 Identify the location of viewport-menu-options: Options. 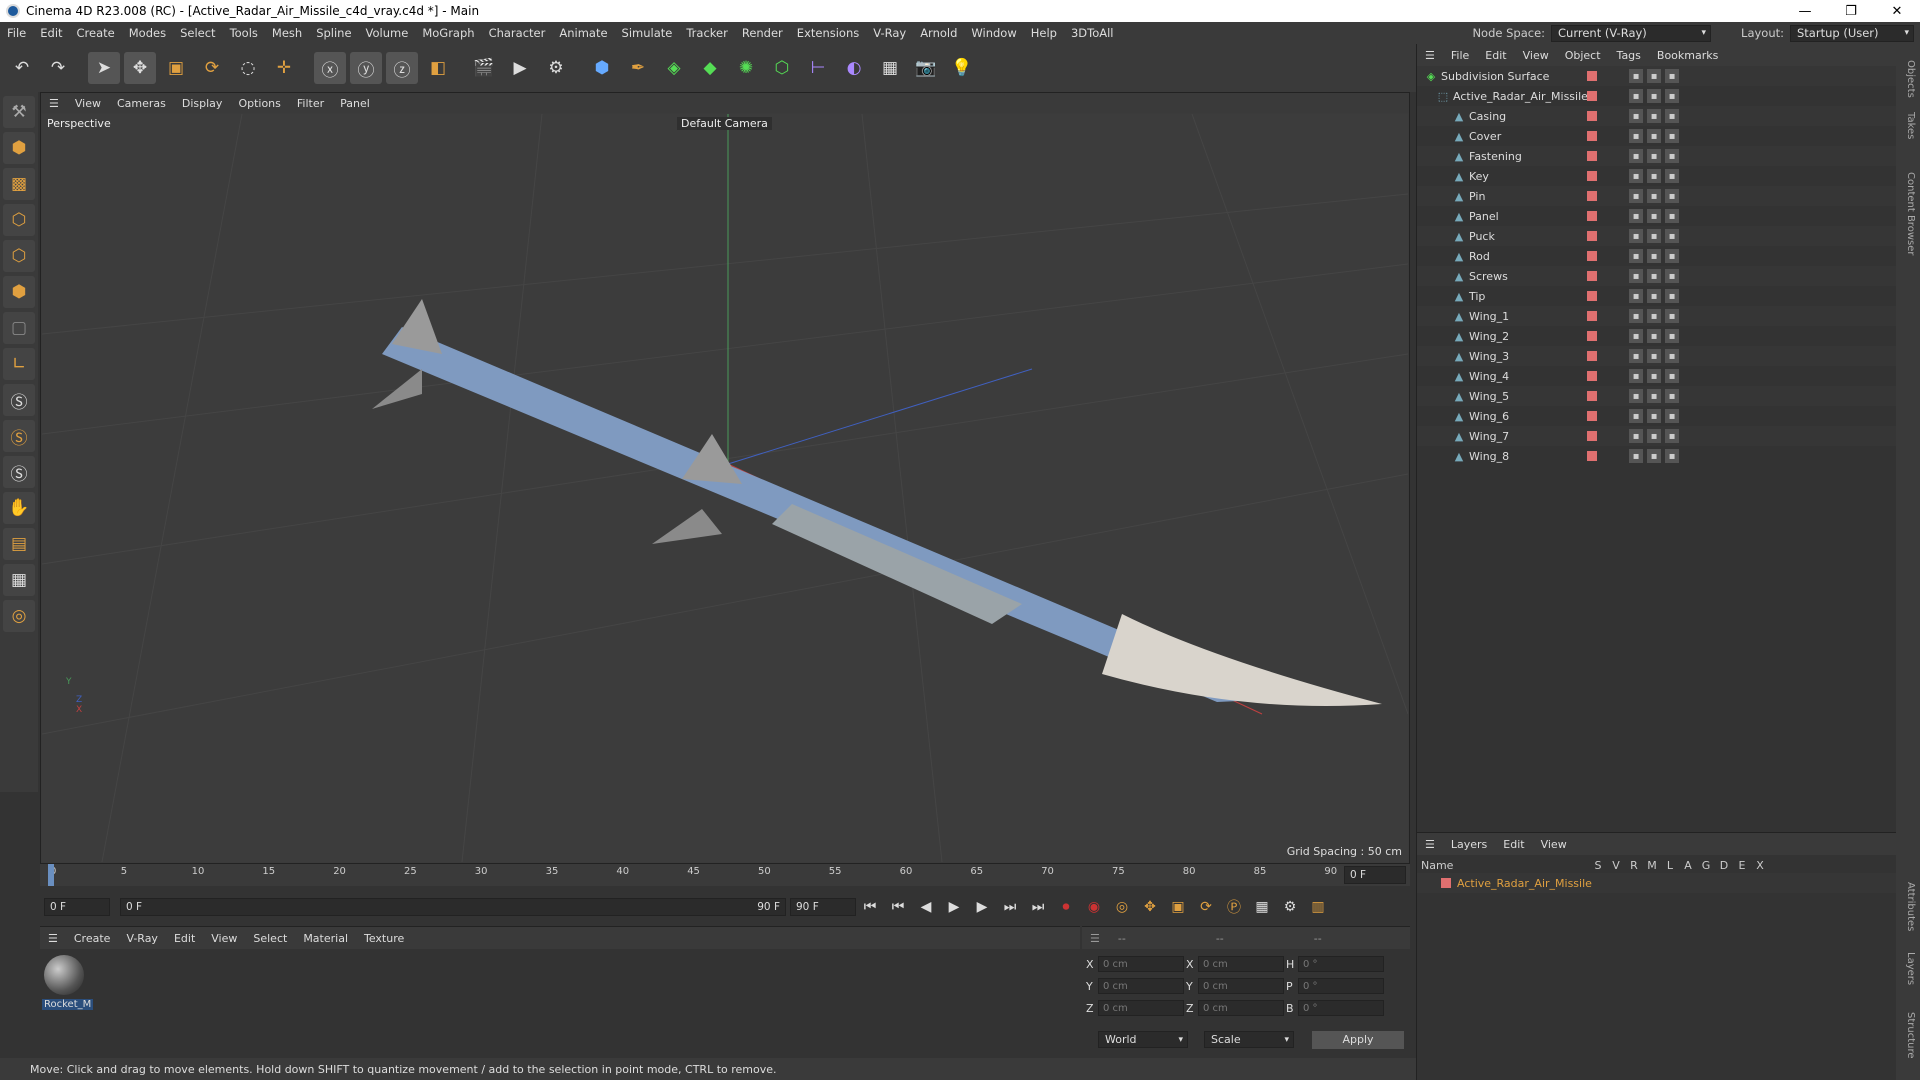
(259, 103).